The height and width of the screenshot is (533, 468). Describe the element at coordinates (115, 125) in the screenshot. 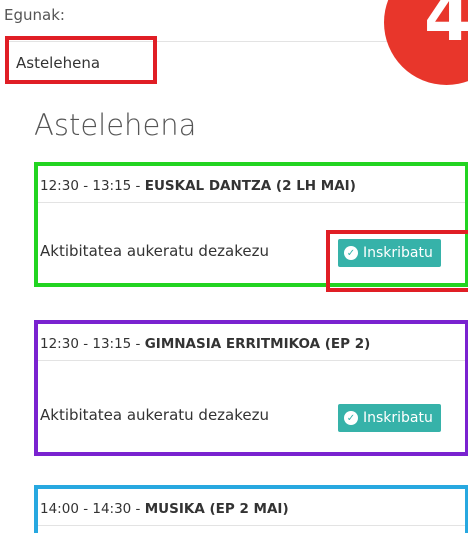

I see `day-heading: Astelehena` at that location.